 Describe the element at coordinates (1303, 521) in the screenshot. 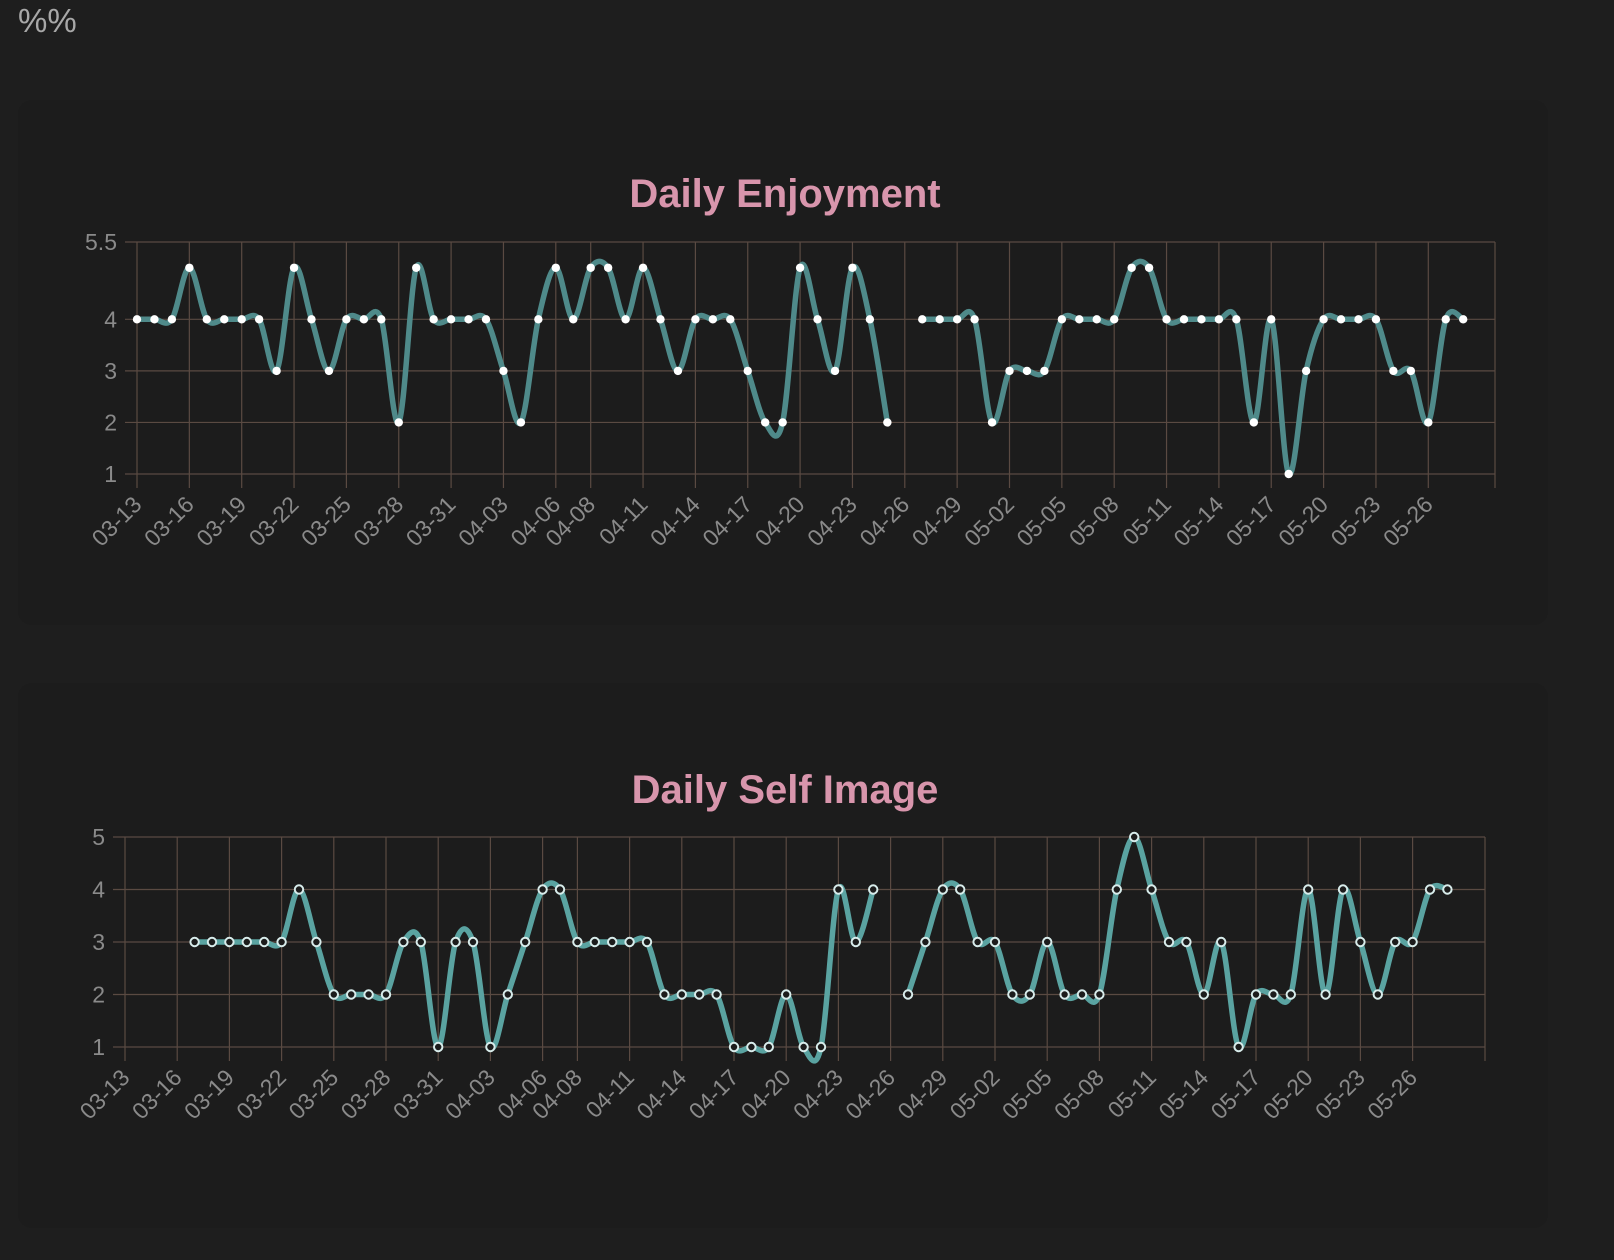

I see `x-tick-label: 05-20` at that location.